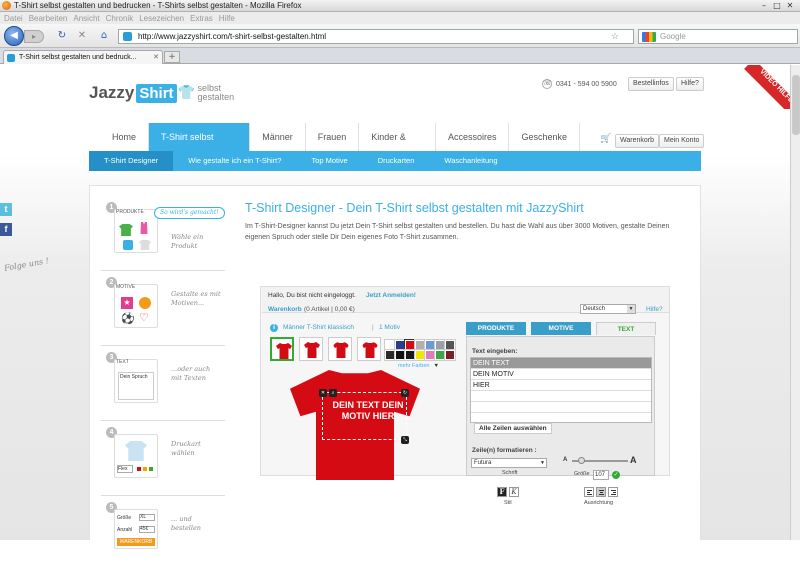 The width and height of the screenshot is (800, 571). What do you see at coordinates (62, 36) in the screenshot?
I see `reload-icon: ↻` at bounding box center [62, 36].